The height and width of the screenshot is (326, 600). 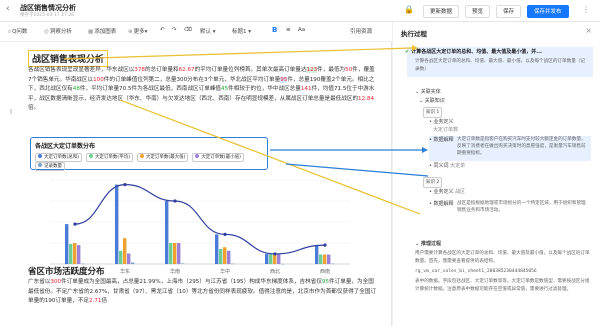 What do you see at coordinates (238, 53) in the screenshot?
I see `arrow-yellow` at bounding box center [238, 53].